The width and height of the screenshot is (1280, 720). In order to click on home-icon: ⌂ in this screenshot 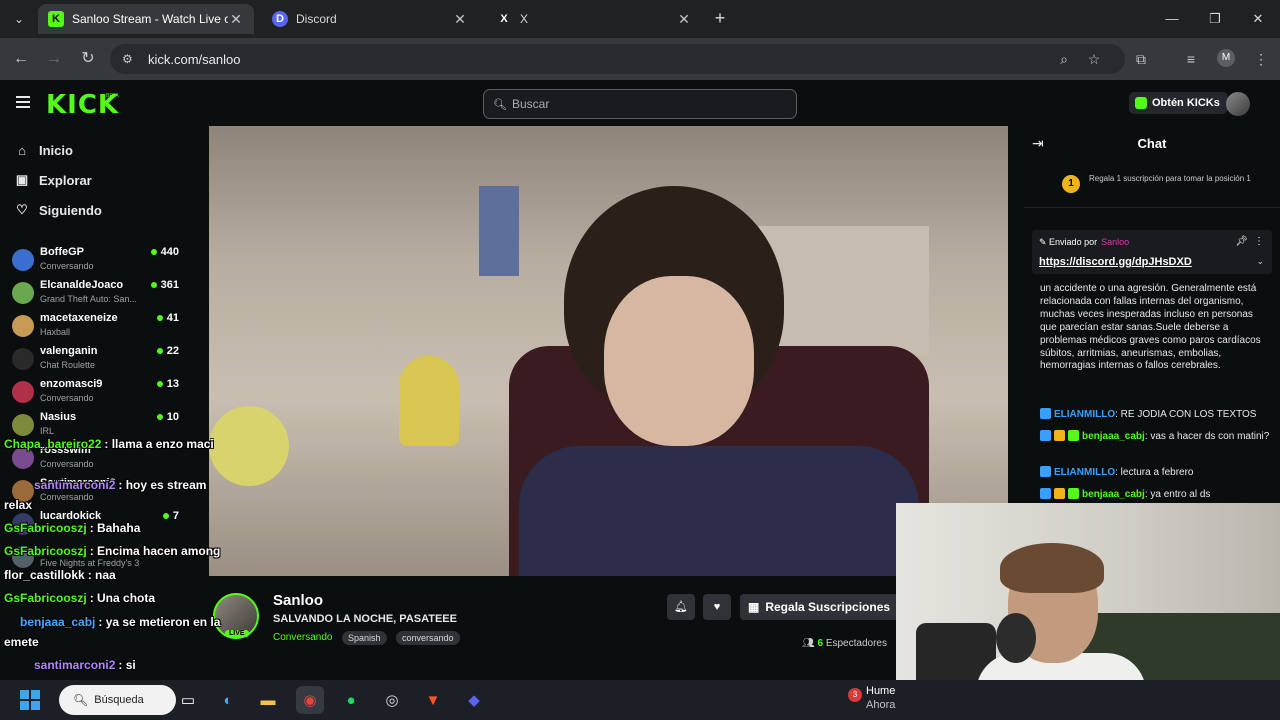, I will do `click(22, 150)`.